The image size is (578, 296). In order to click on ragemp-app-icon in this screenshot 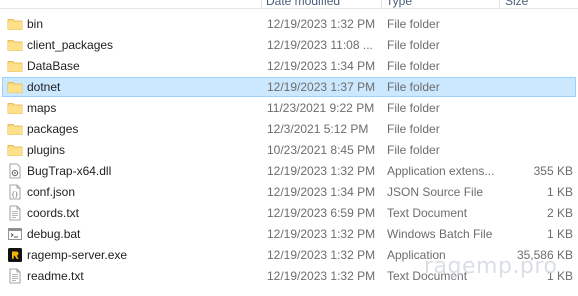, I will do `click(15, 255)`.